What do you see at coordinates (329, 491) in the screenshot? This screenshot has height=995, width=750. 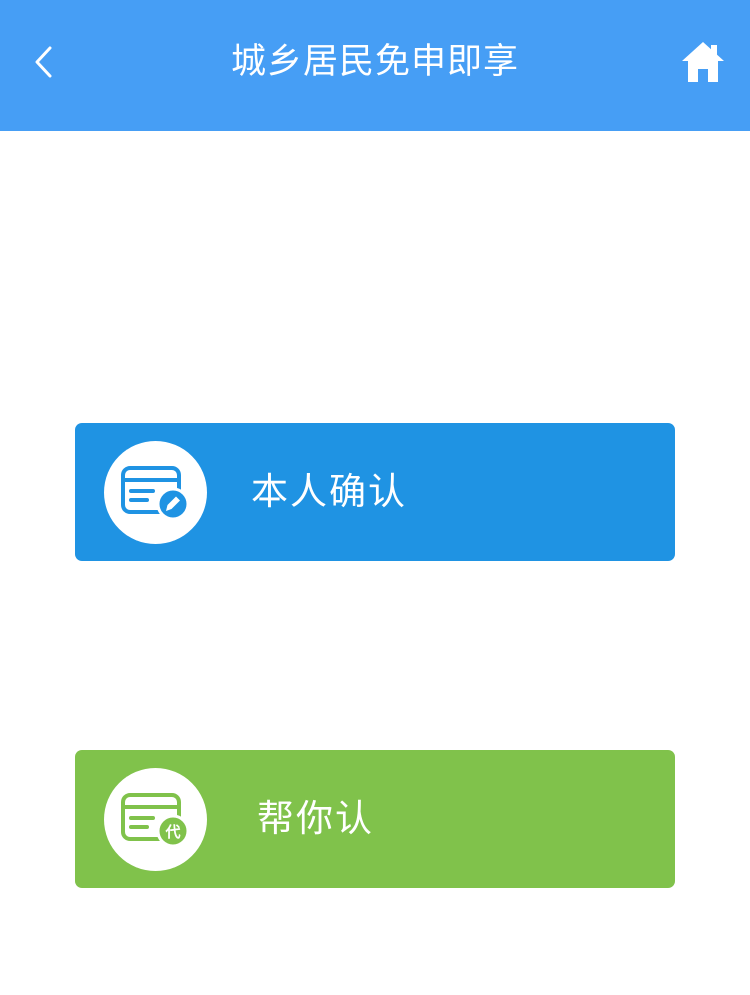 I see `self-confirm-label: 本人确认` at bounding box center [329, 491].